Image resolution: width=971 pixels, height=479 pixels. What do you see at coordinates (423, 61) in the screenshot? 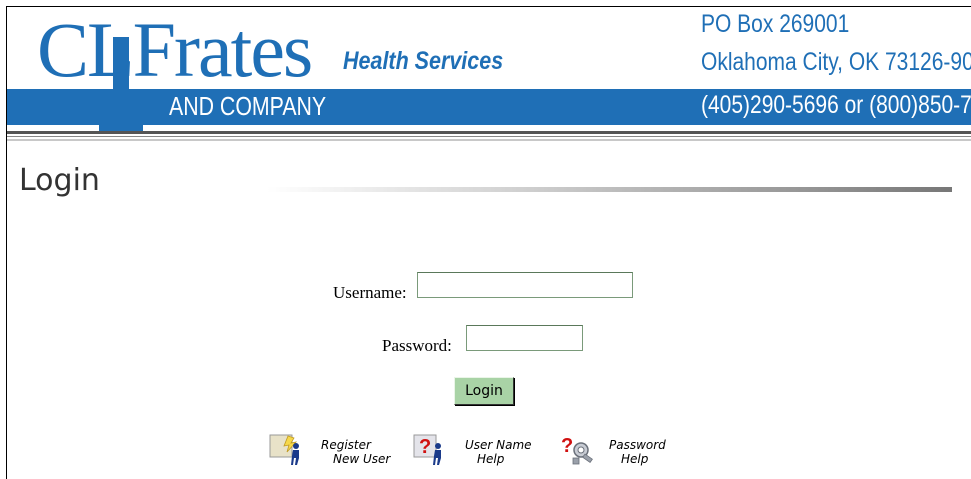
I see `logo-subtitle: Health Services` at bounding box center [423, 61].